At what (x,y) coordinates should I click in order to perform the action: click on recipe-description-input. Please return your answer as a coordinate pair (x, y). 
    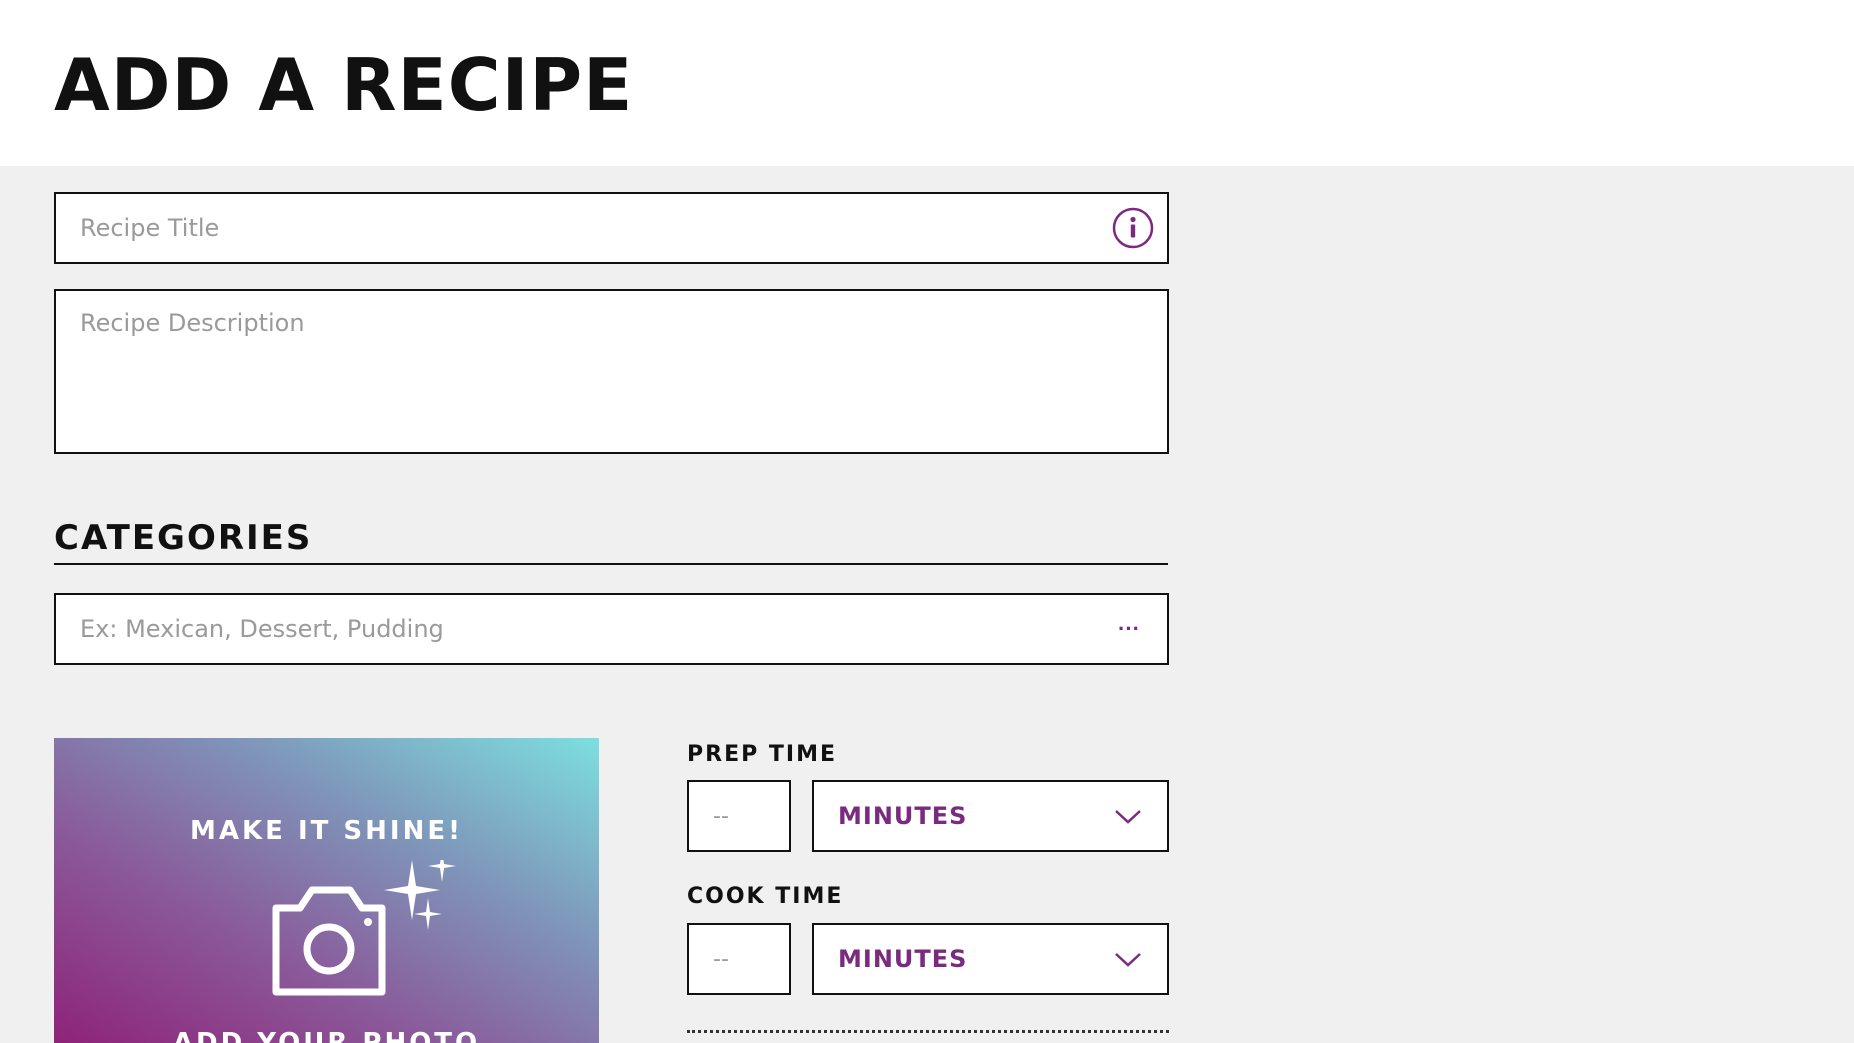
    Looking at the image, I should click on (610, 374).